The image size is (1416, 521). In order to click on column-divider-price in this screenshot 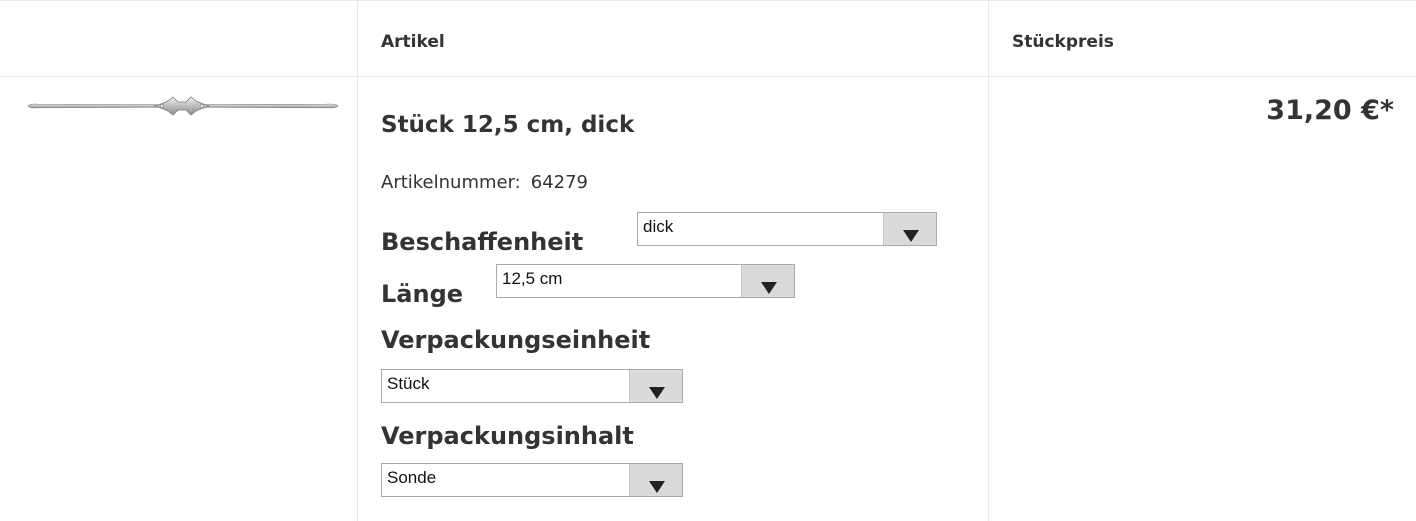, I will do `click(988, 260)`.